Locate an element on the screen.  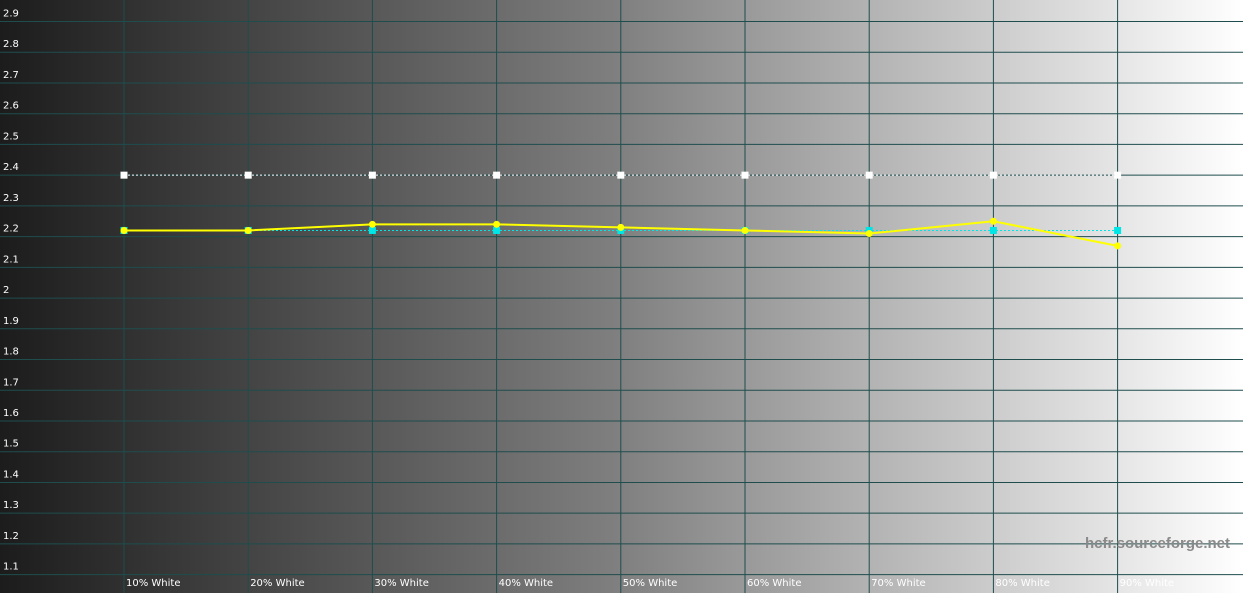
x-tick-label: 30% White is located at coordinates (401, 583).